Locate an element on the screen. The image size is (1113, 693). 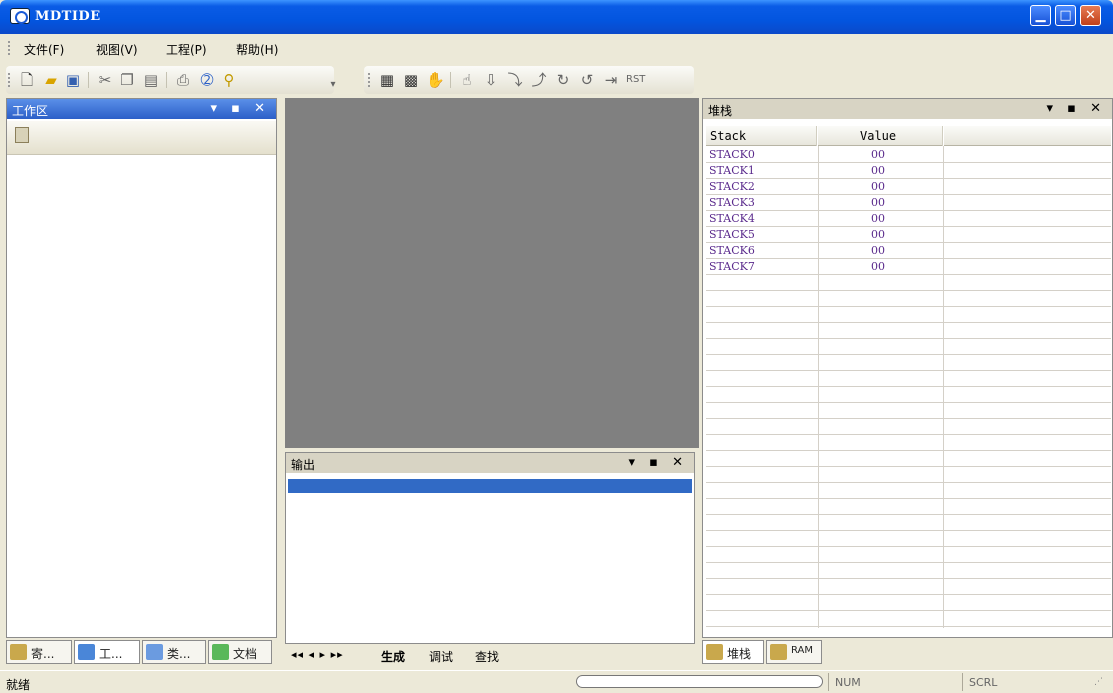
table-row: STACK1 00 is located at coordinates (908, 171).